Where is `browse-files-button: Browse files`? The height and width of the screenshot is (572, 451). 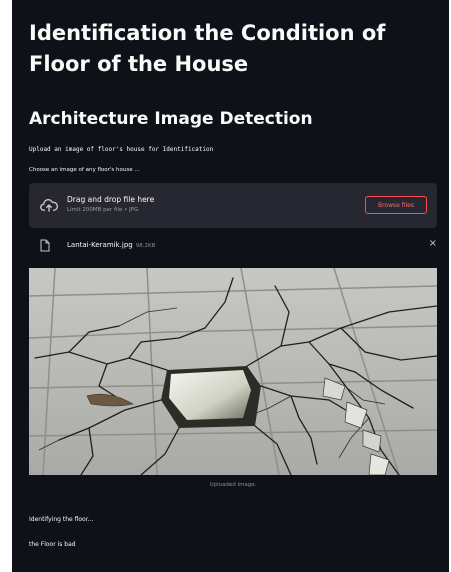
browse-files-button: Browse files is located at coordinates (396, 205).